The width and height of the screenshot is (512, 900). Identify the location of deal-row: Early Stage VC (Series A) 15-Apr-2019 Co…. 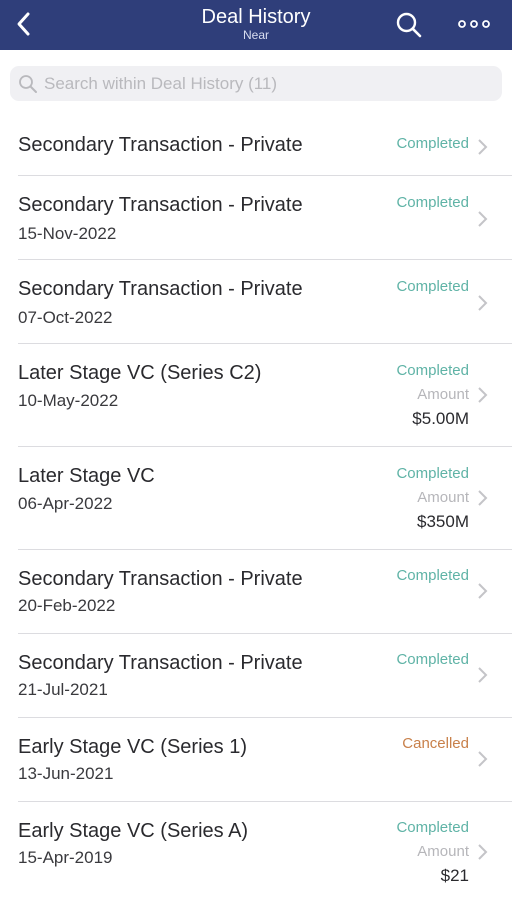
(256, 848).